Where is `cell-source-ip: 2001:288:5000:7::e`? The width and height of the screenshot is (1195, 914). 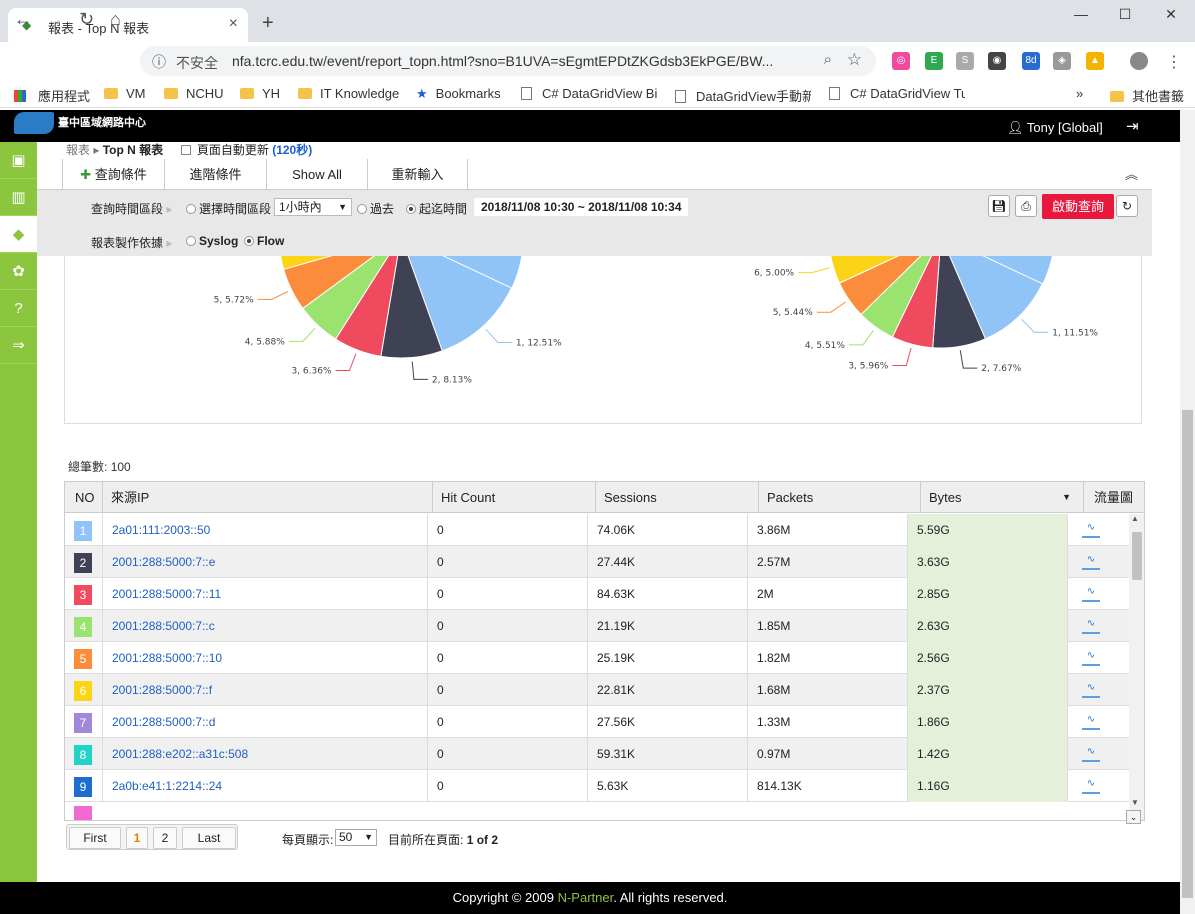 cell-source-ip: 2001:288:5000:7::e is located at coordinates (265, 562).